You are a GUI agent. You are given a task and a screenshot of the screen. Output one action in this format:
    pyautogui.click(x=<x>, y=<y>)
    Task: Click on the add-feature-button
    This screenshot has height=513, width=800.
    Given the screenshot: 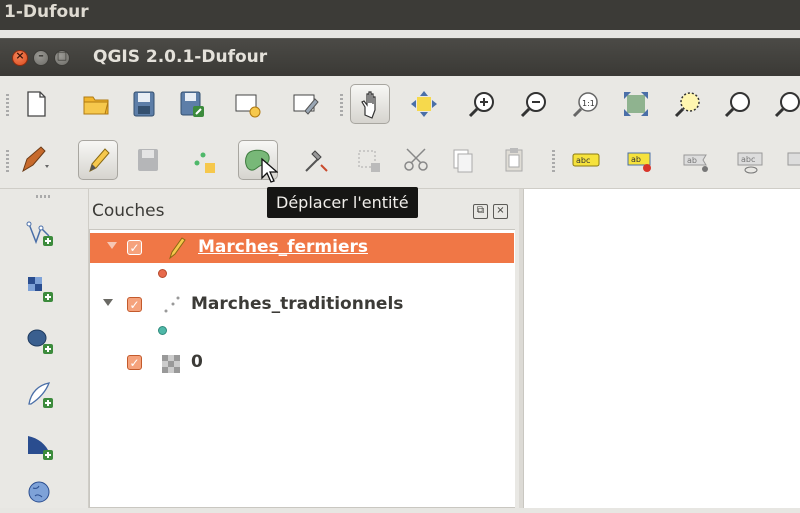 What is the action you would take?
    pyautogui.click(x=204, y=160)
    